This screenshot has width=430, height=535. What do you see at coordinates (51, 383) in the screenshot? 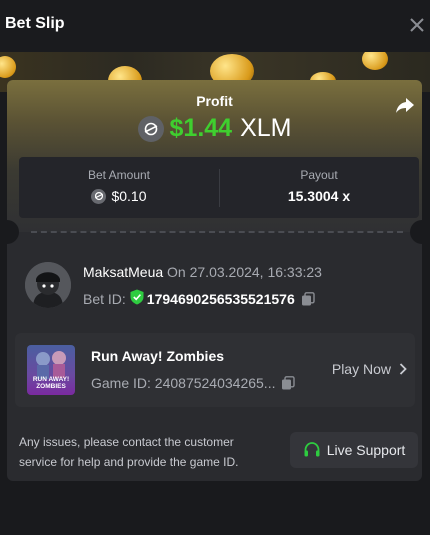
I see `game-thumbnail-title: RUN AWAY! ZOMBIES` at bounding box center [51, 383].